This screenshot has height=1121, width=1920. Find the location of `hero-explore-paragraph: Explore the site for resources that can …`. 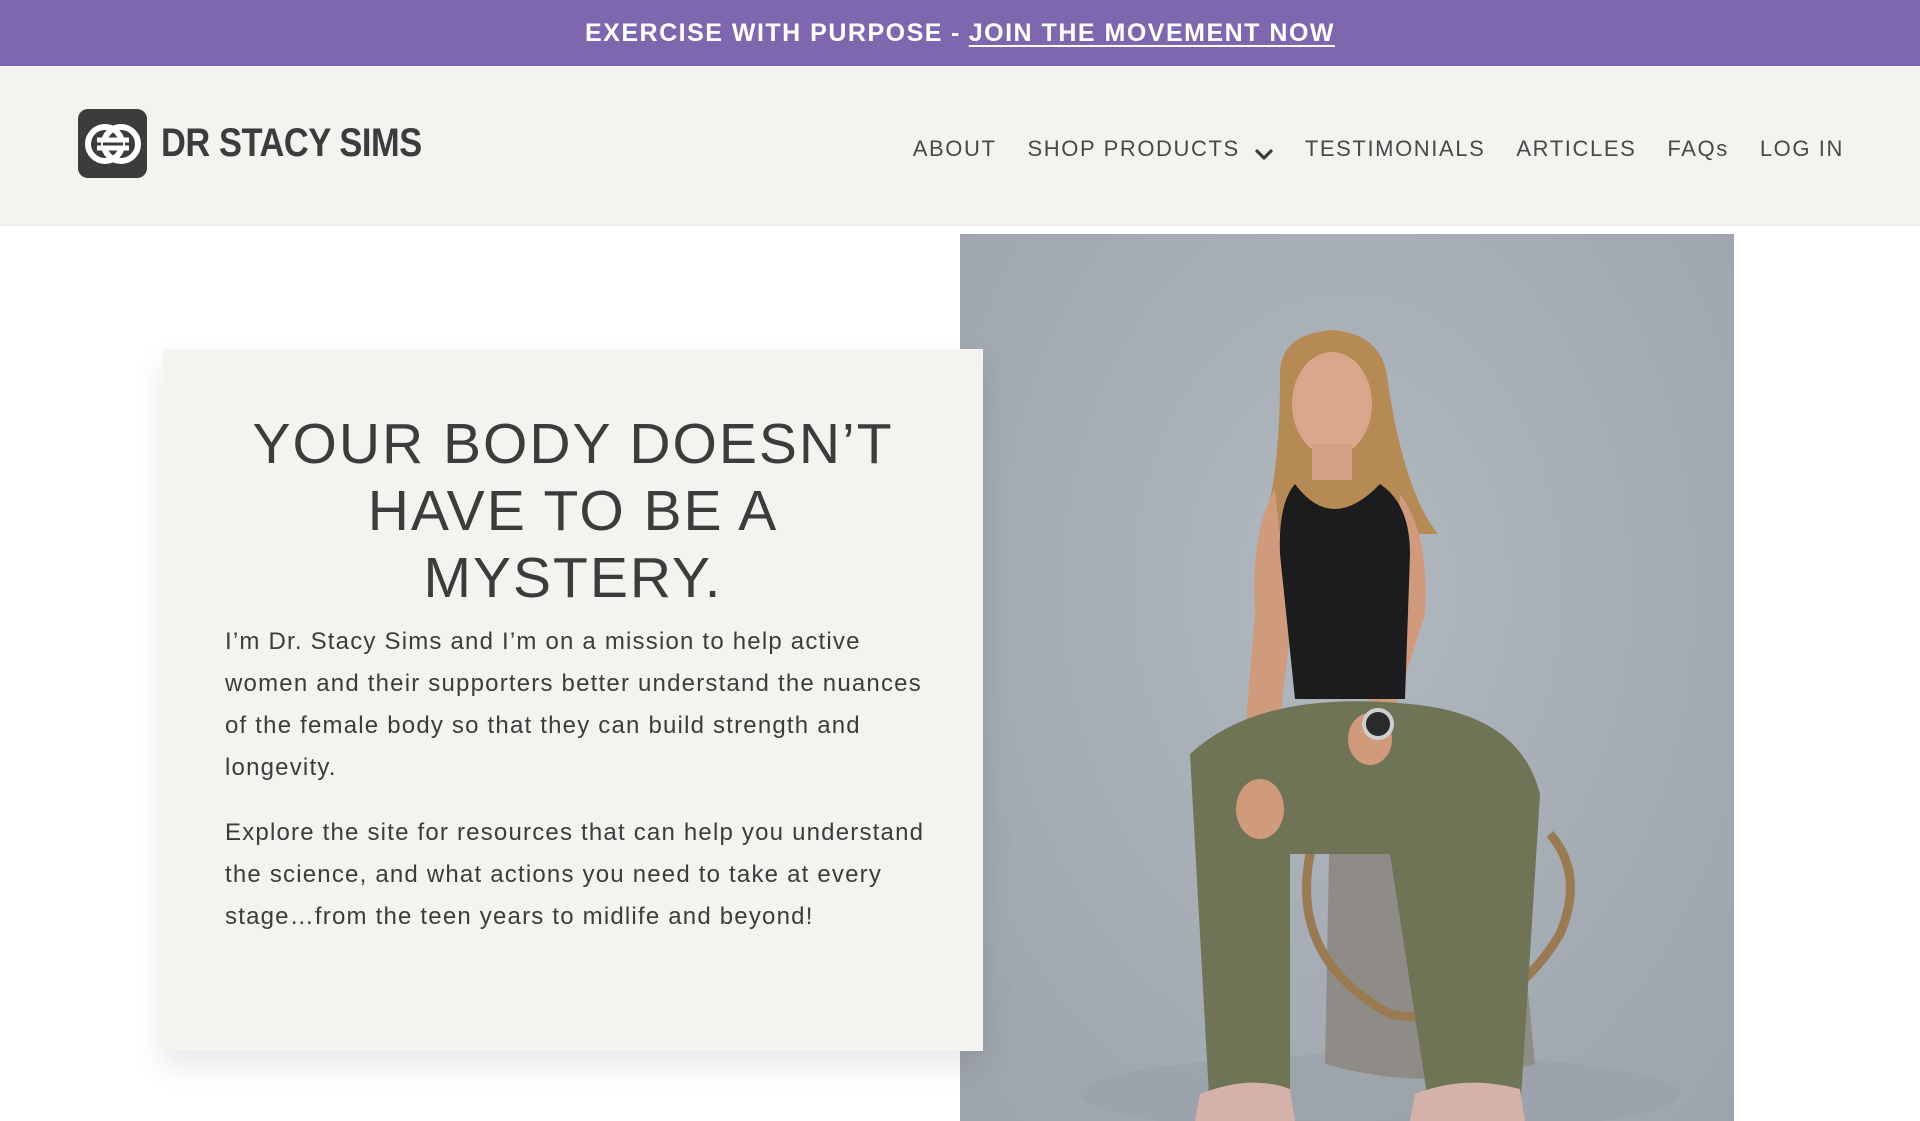

hero-explore-paragraph: Explore the site for resources that can … is located at coordinates (575, 874).